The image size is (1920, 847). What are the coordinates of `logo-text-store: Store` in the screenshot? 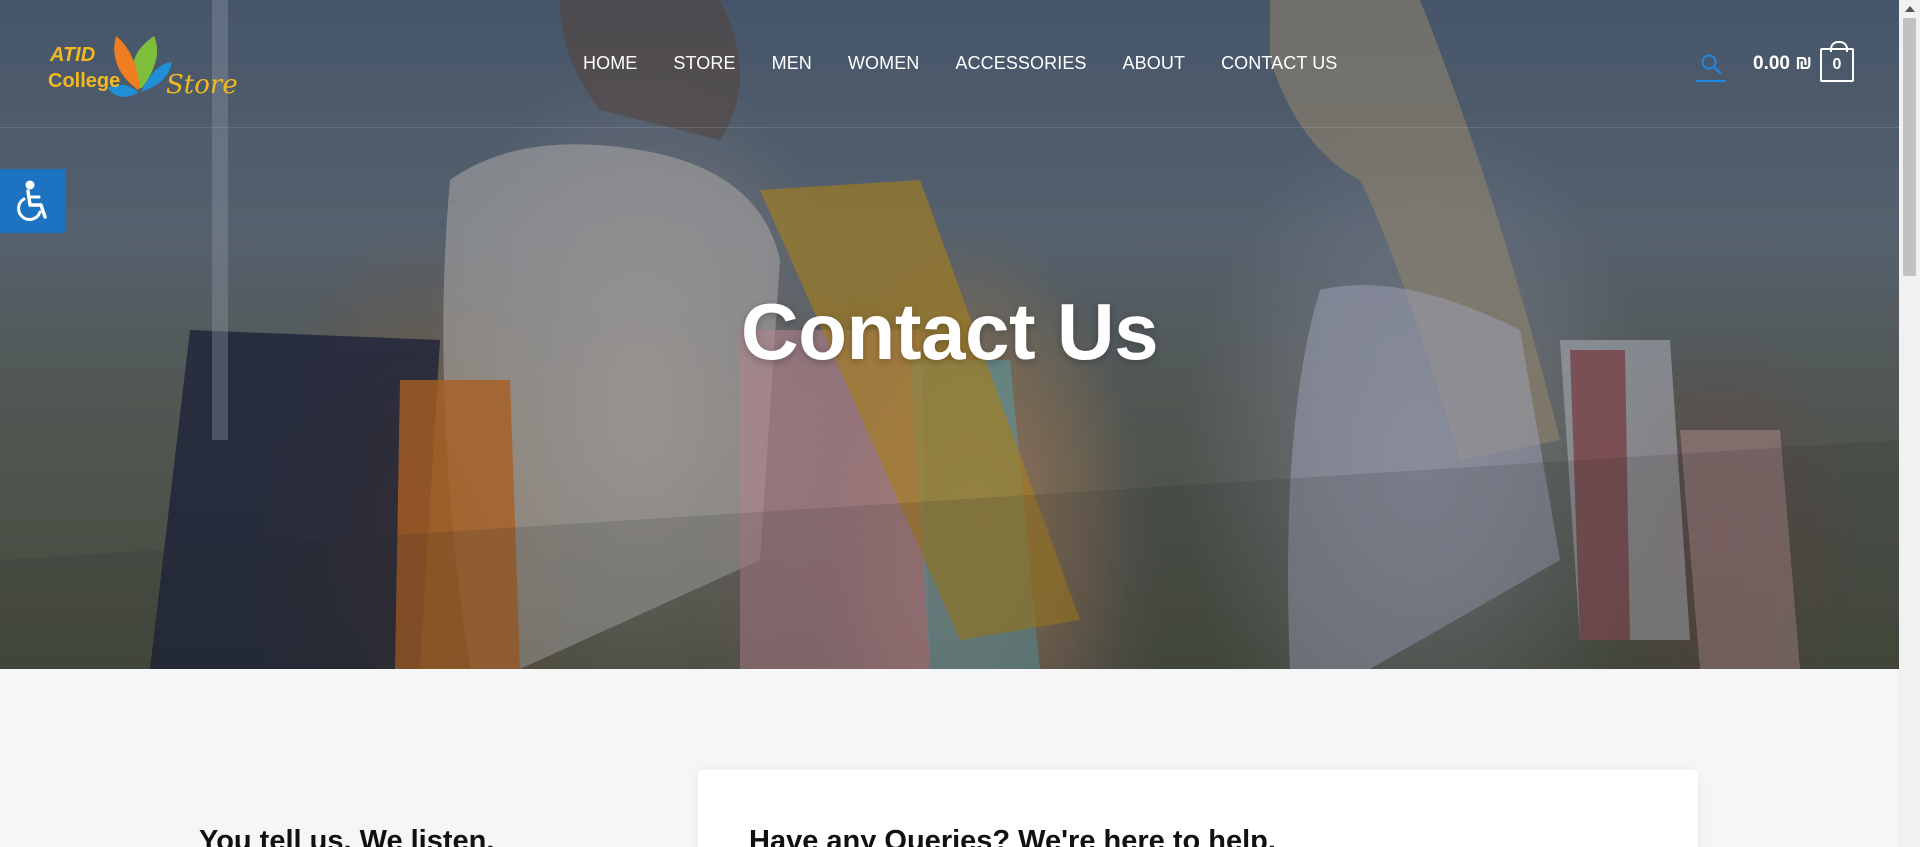 It's located at (202, 85).